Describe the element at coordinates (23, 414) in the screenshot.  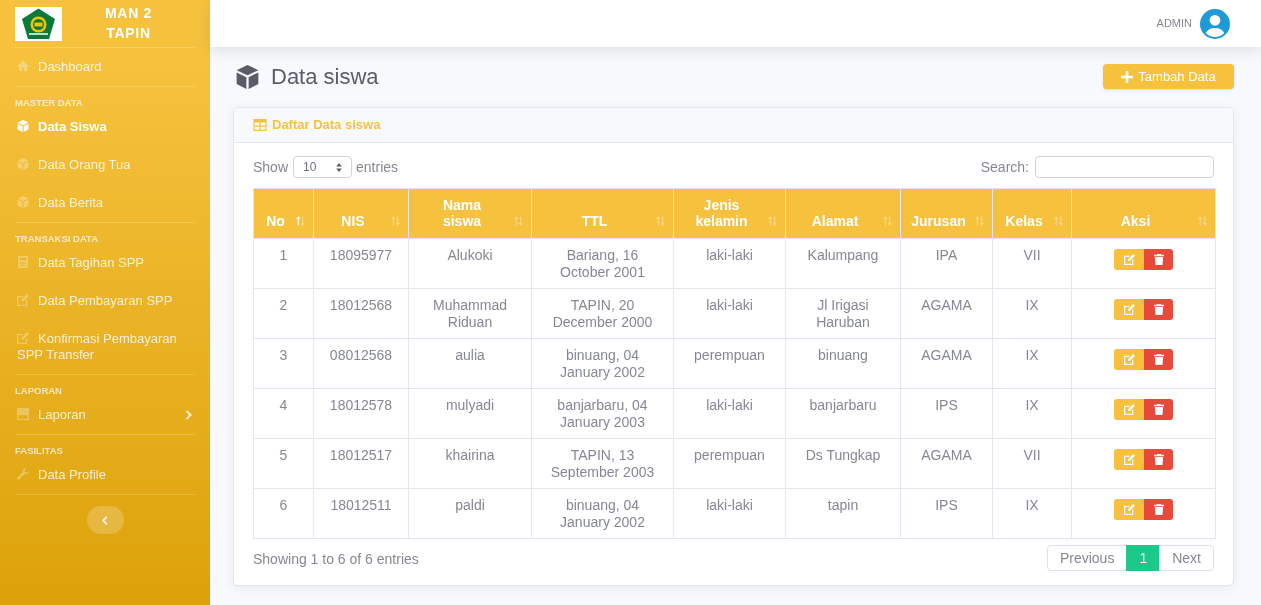
I see `drive-icon` at that location.